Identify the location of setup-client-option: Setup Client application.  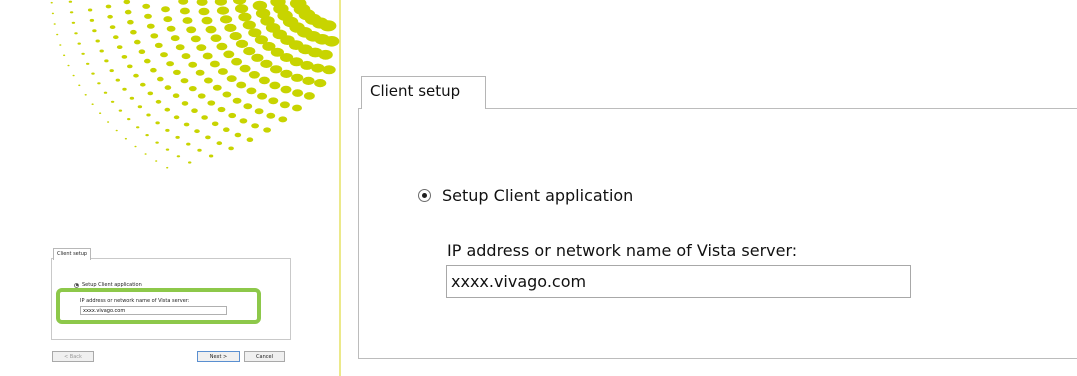
(525, 195).